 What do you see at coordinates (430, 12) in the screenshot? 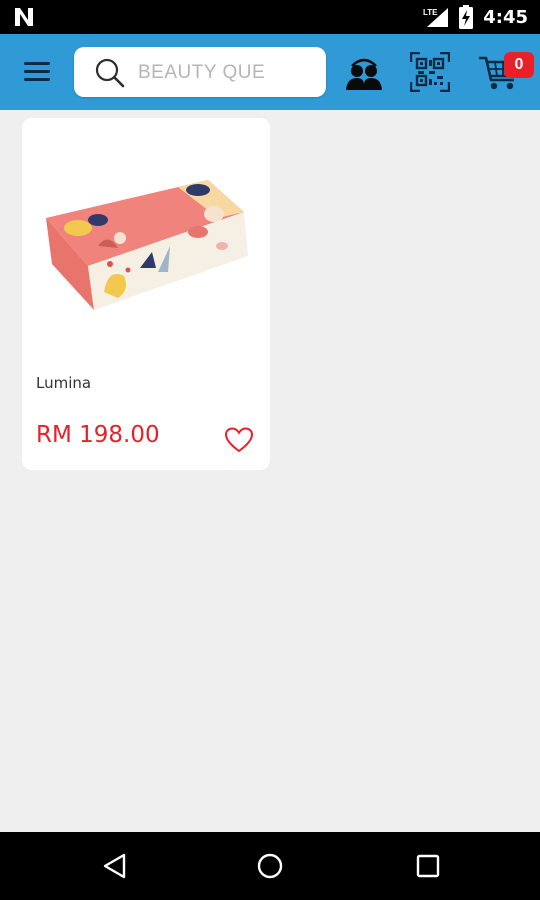
I see `svg-text: LTE` at bounding box center [430, 12].